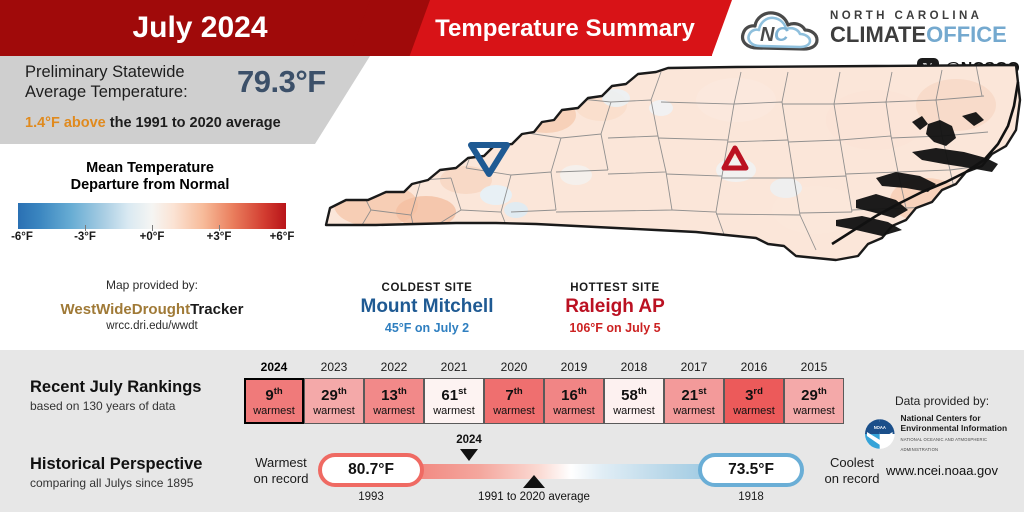 This screenshot has height=512, width=1024. I want to click on svg-text: N, so click(767, 35).